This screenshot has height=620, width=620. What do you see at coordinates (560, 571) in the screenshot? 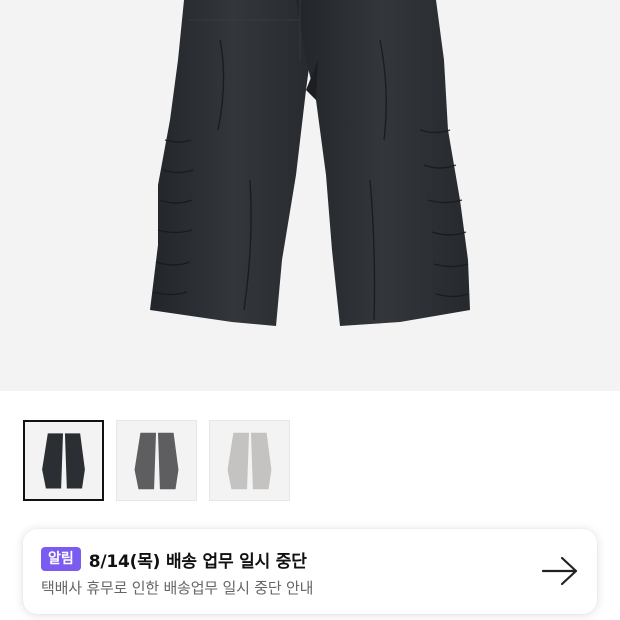
I see `arrow-right-icon` at bounding box center [560, 571].